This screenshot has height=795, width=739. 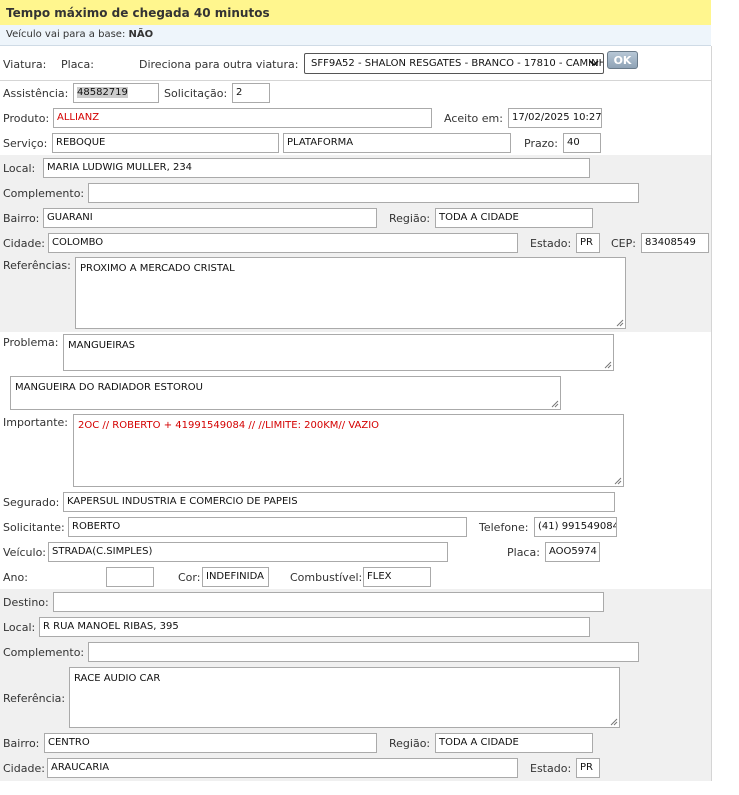 I want to click on destino-complemento-field, so click(x=363, y=652).